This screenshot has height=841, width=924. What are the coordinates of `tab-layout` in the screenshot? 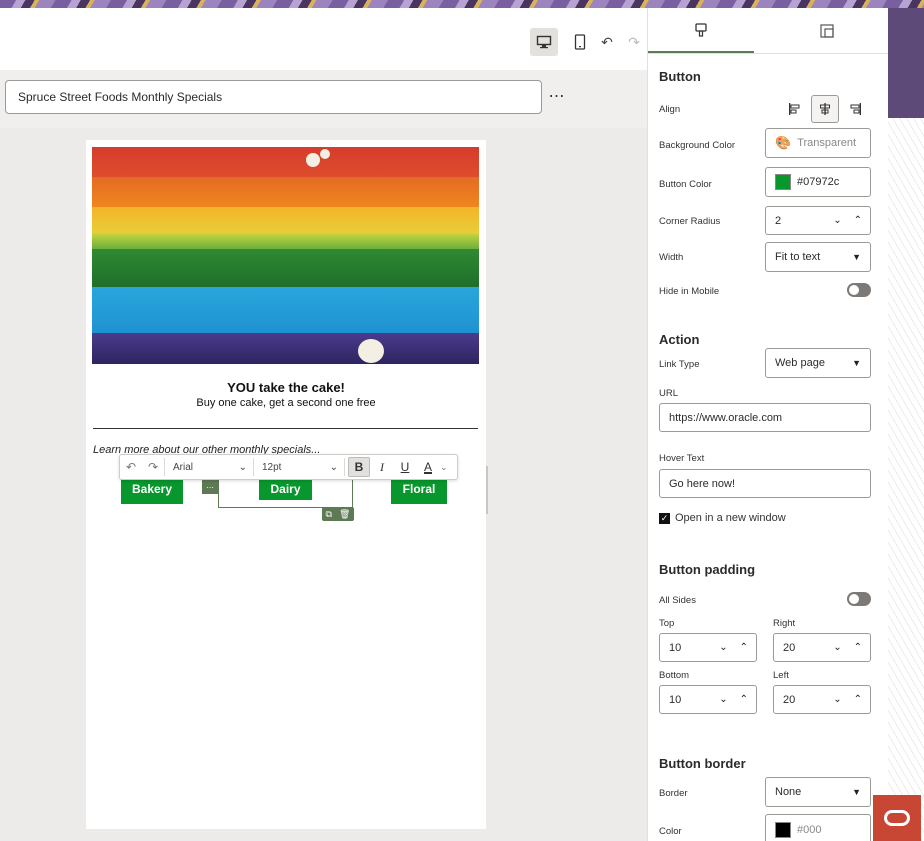 It's located at (827, 30).